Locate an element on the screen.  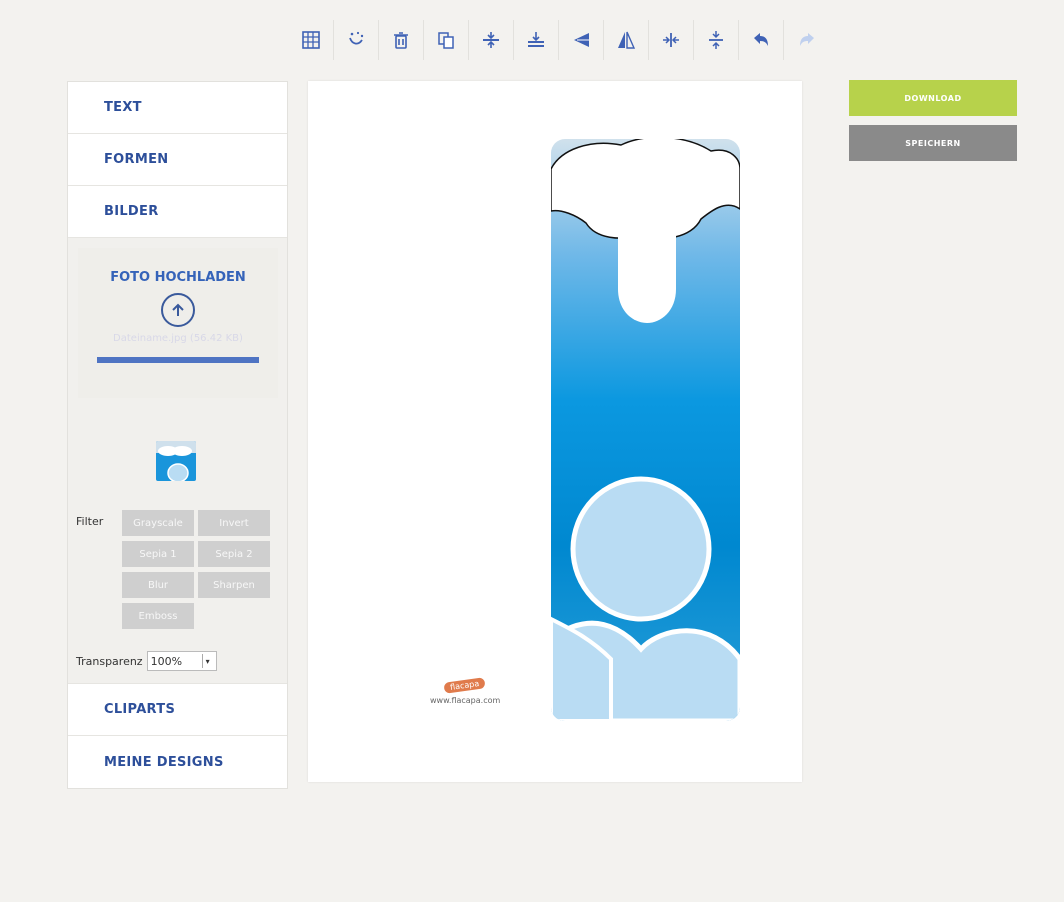
photo-upload-area: FOTO HOCHLADEN Dateiname.jpg (56.42 KB) is located at coordinates (178, 323).